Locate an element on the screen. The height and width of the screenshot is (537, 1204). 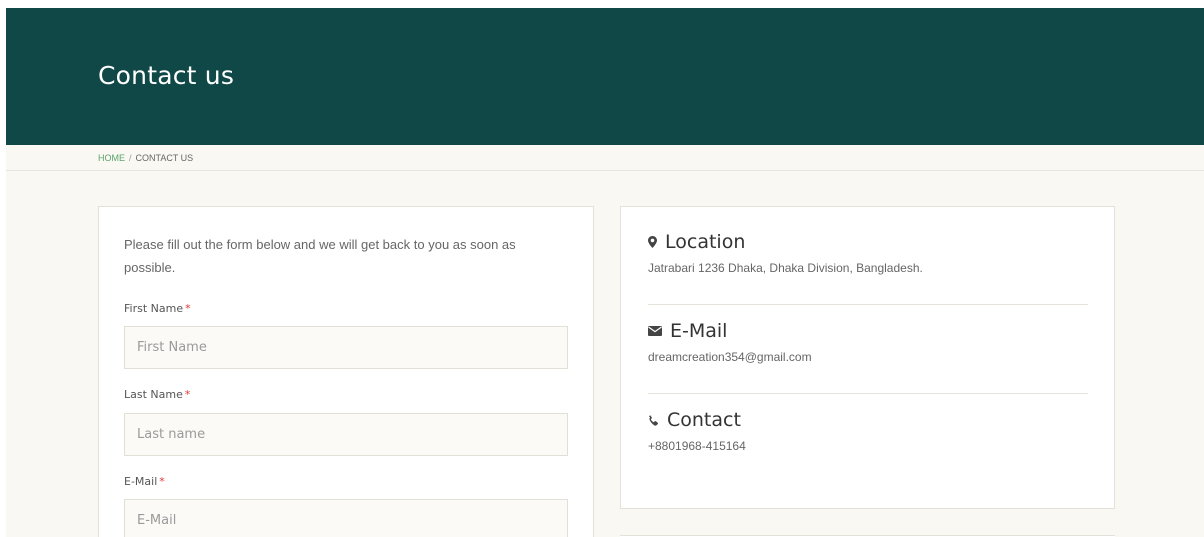
breadcrumb-home-link: HOME is located at coordinates (111, 158).